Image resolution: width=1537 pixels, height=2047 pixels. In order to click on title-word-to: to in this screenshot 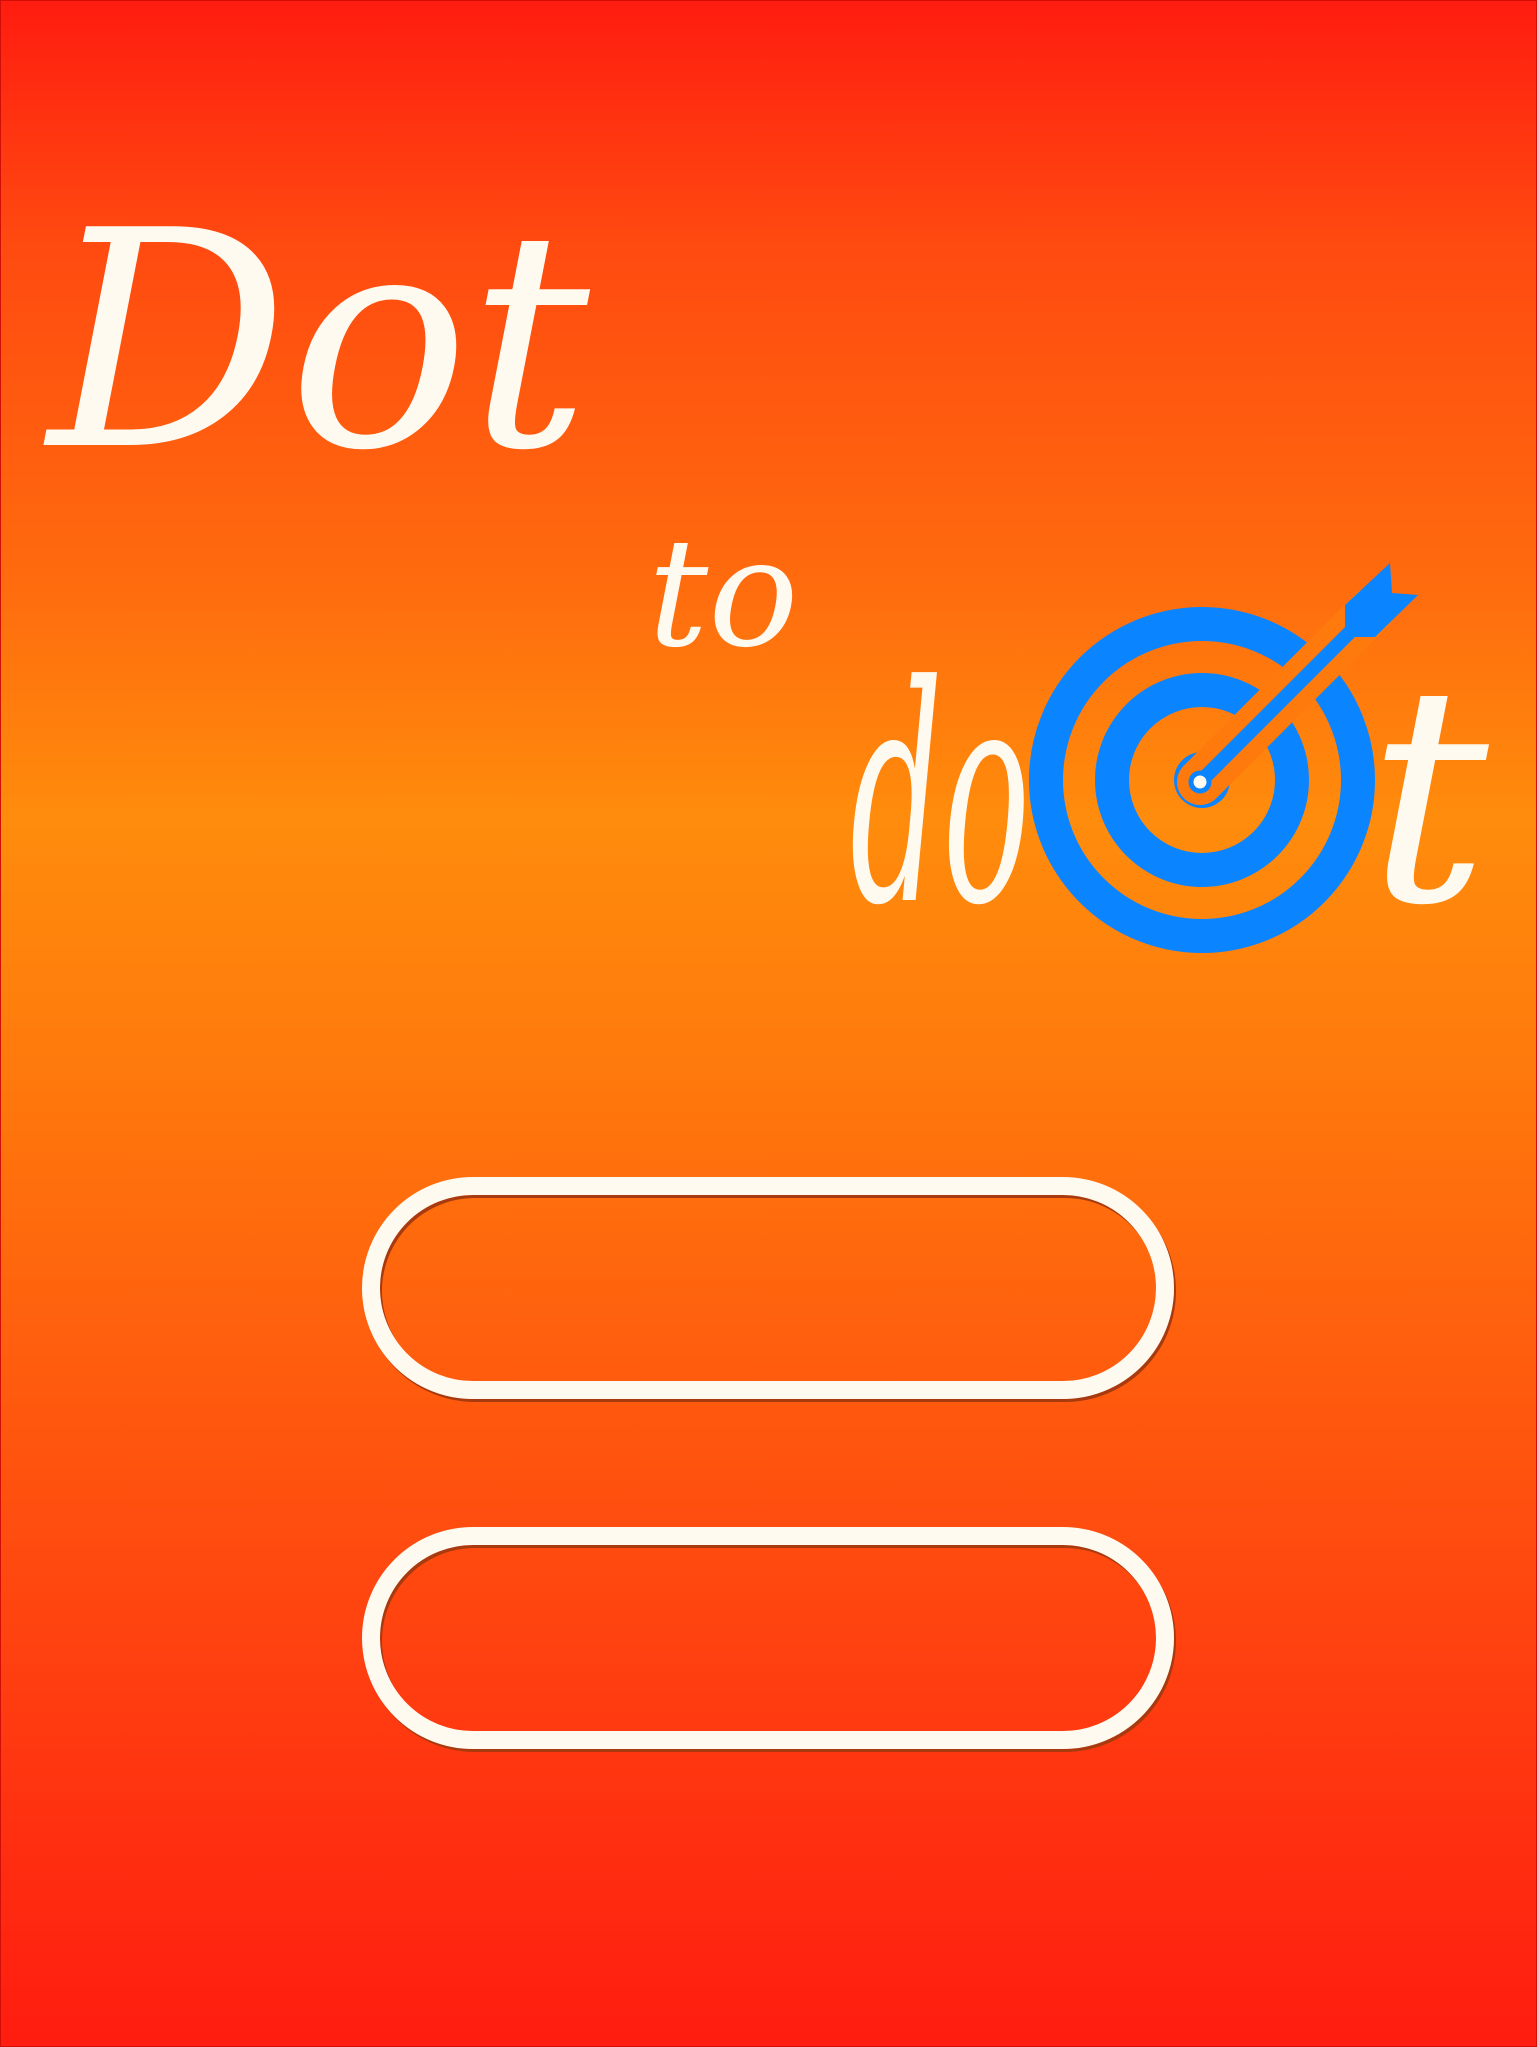, I will do `click(723, 594)`.